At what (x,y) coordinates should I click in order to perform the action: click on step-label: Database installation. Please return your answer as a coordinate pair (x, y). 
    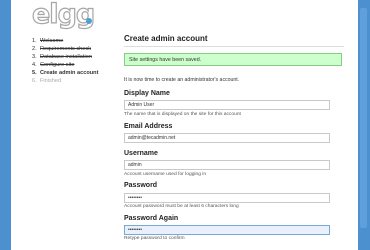
    Looking at the image, I should click on (66, 57).